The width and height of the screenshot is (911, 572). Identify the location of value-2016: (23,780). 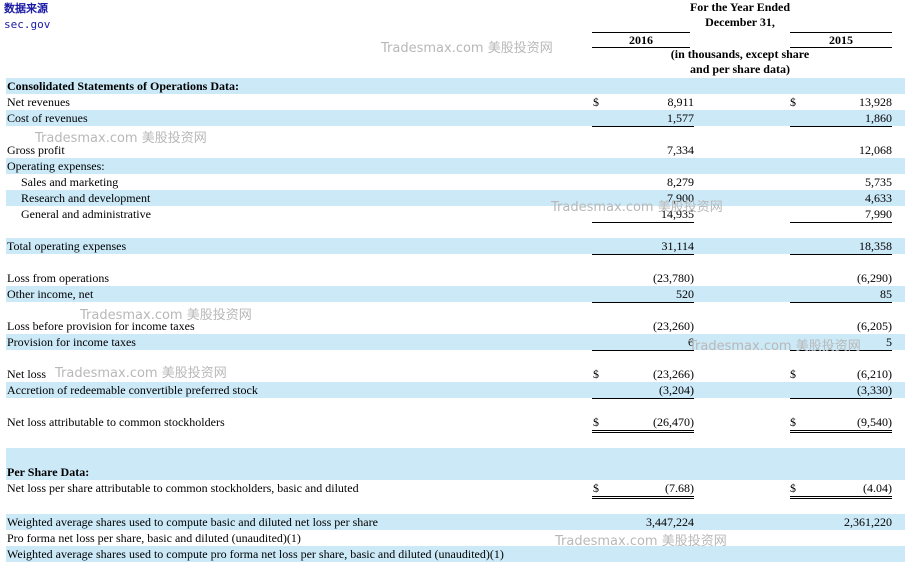
(673, 278).